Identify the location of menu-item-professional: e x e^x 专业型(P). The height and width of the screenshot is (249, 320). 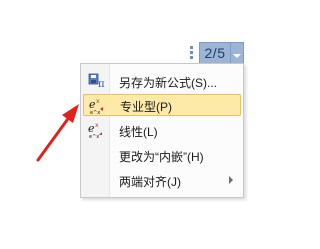
(162, 105).